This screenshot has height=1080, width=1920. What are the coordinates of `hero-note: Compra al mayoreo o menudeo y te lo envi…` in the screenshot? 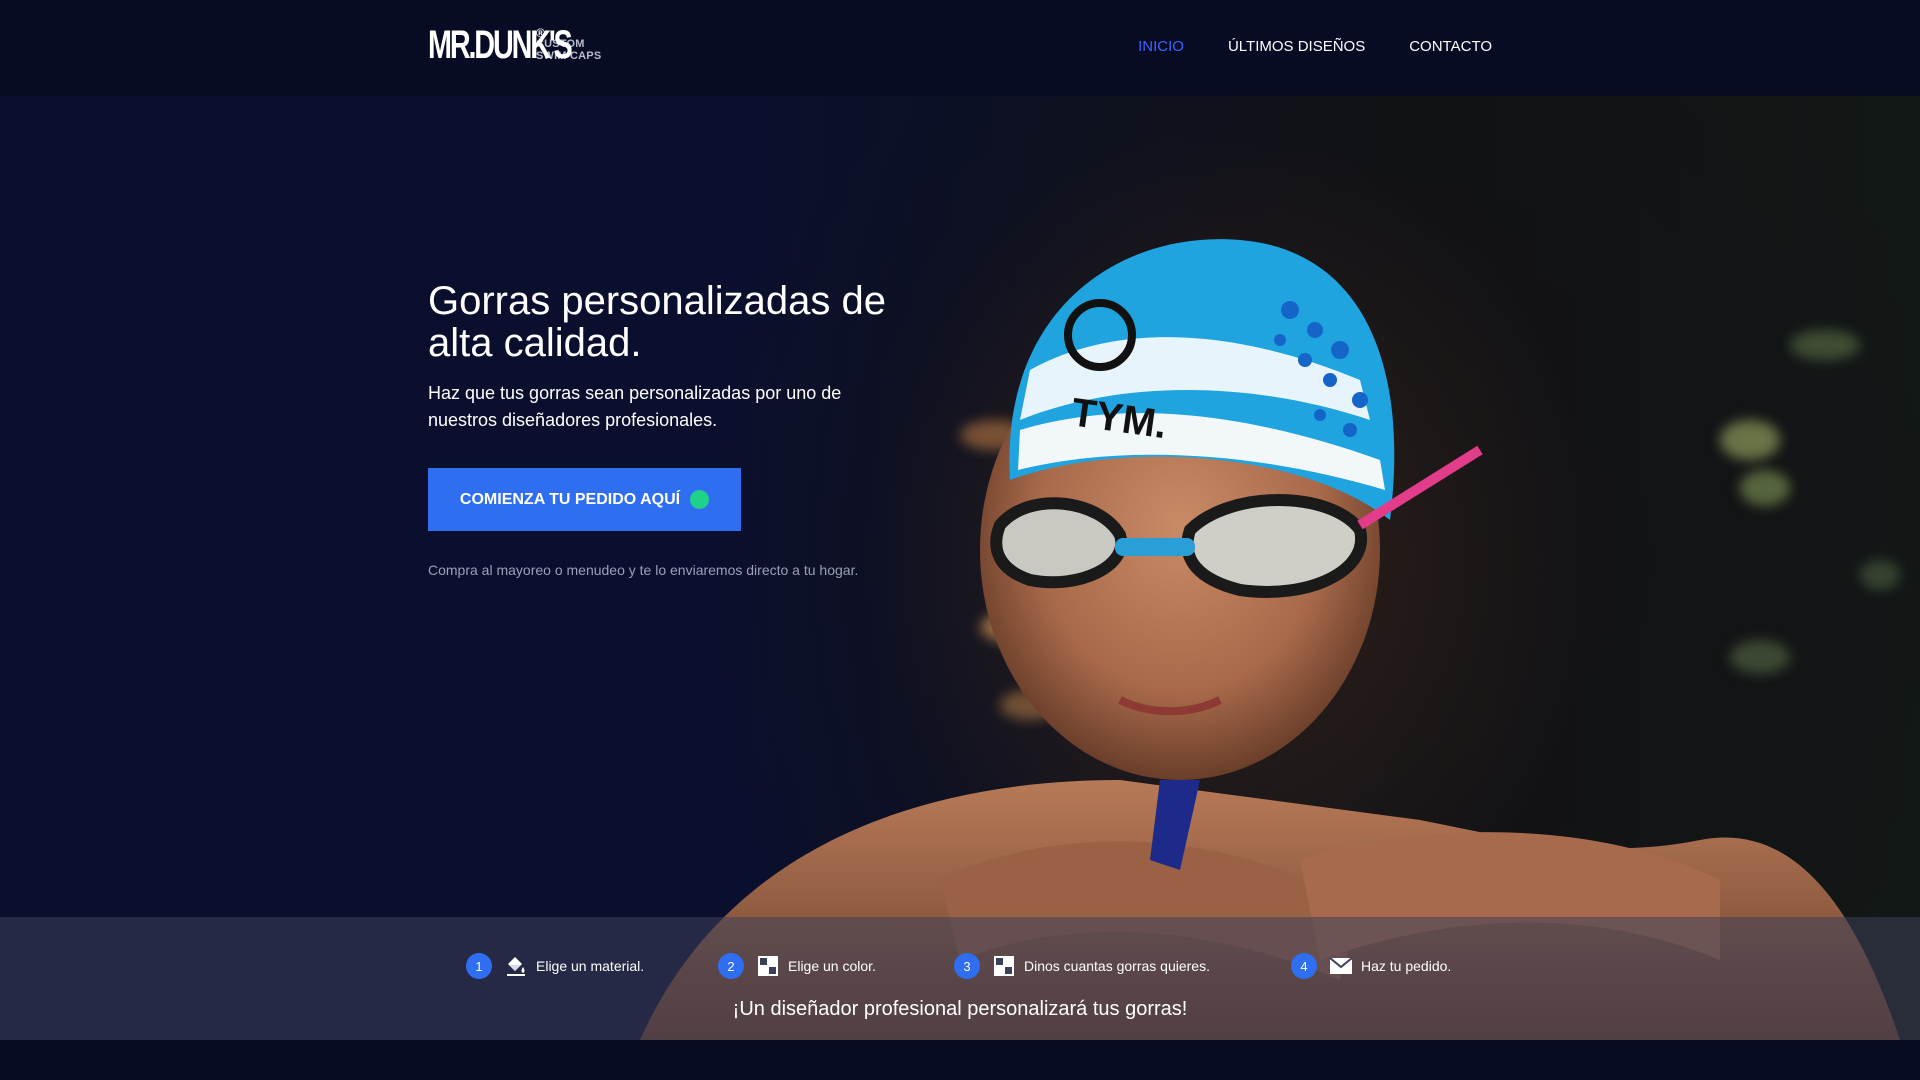 It's located at (643, 570).